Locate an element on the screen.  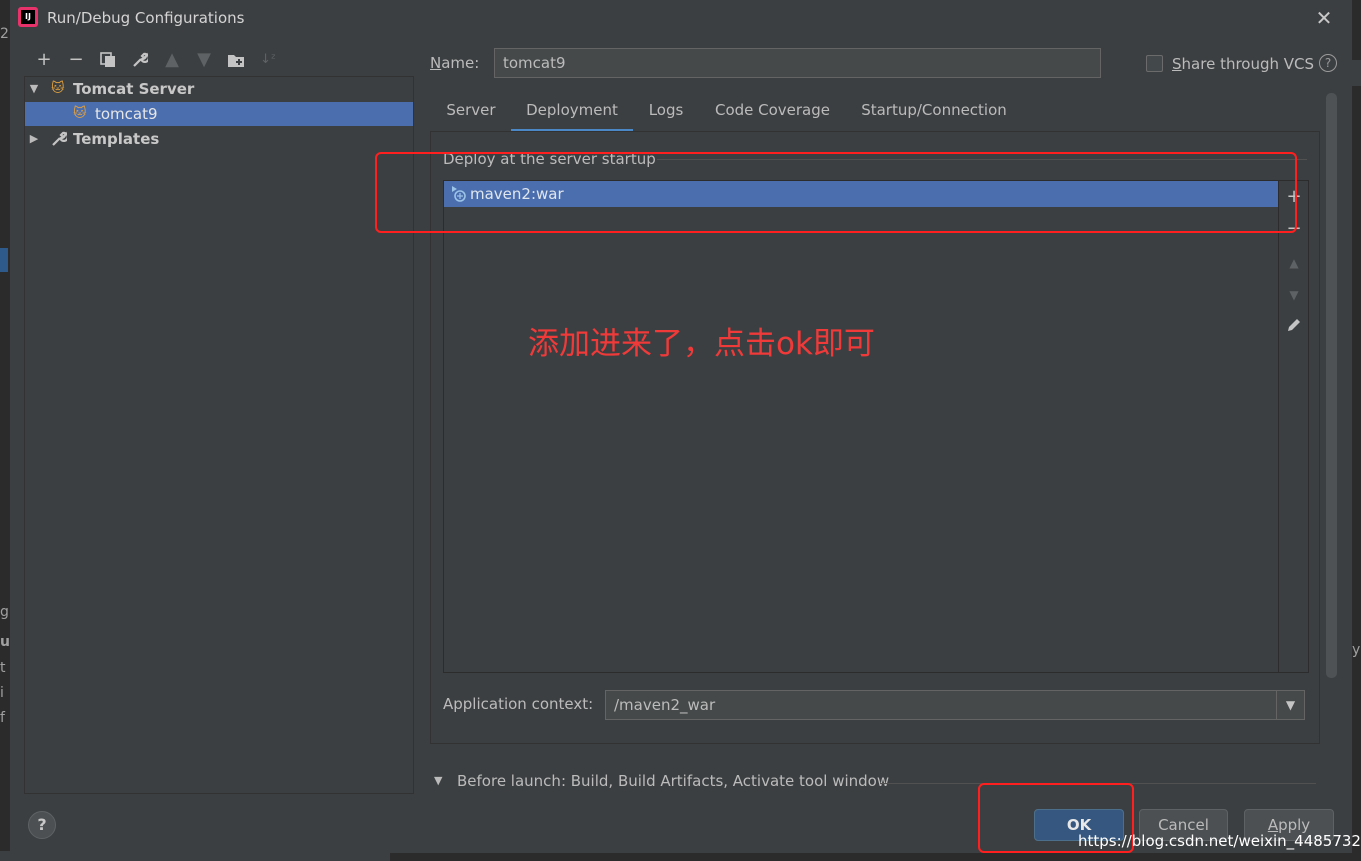
background-text-fragment: g is located at coordinates (4, 612).